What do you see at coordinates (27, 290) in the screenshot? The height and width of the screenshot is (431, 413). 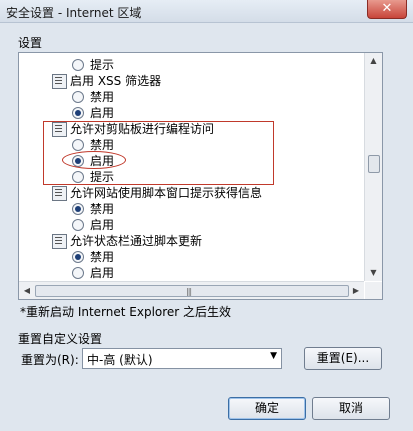 I see `scroll-left-icon: ◀` at bounding box center [27, 290].